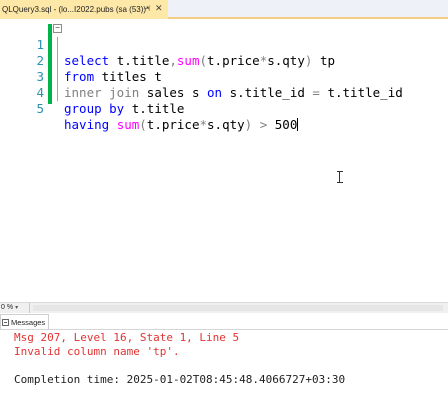 Image resolution: width=448 pixels, height=410 pixels. I want to click on keyword-group-by: group by, so click(94, 108).